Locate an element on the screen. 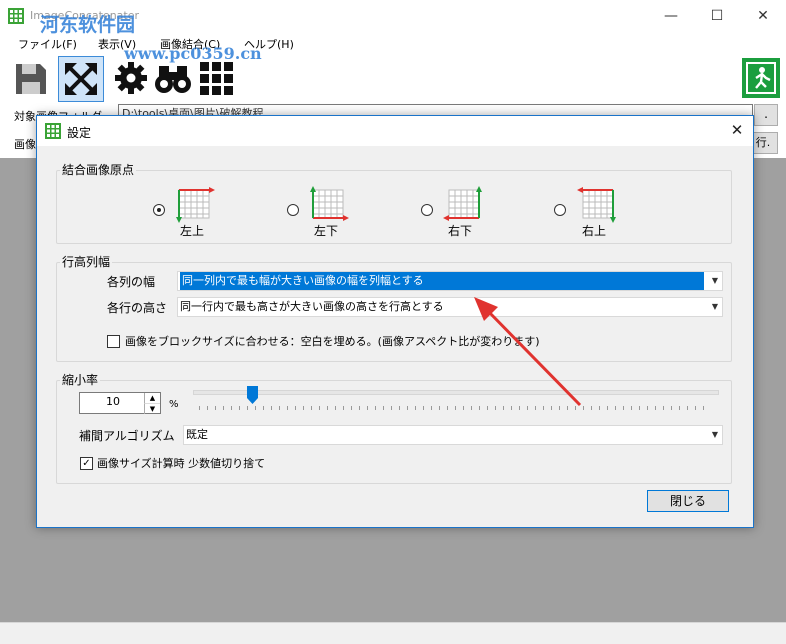  binoculars-icon is located at coordinates (173, 78).